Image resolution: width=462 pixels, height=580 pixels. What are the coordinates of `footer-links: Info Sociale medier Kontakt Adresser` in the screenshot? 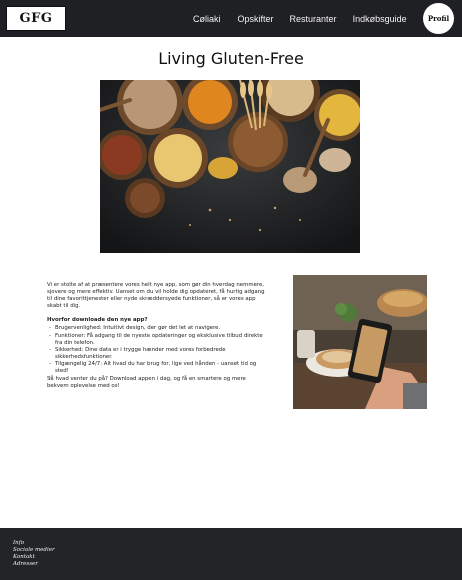 It's located at (34, 554).